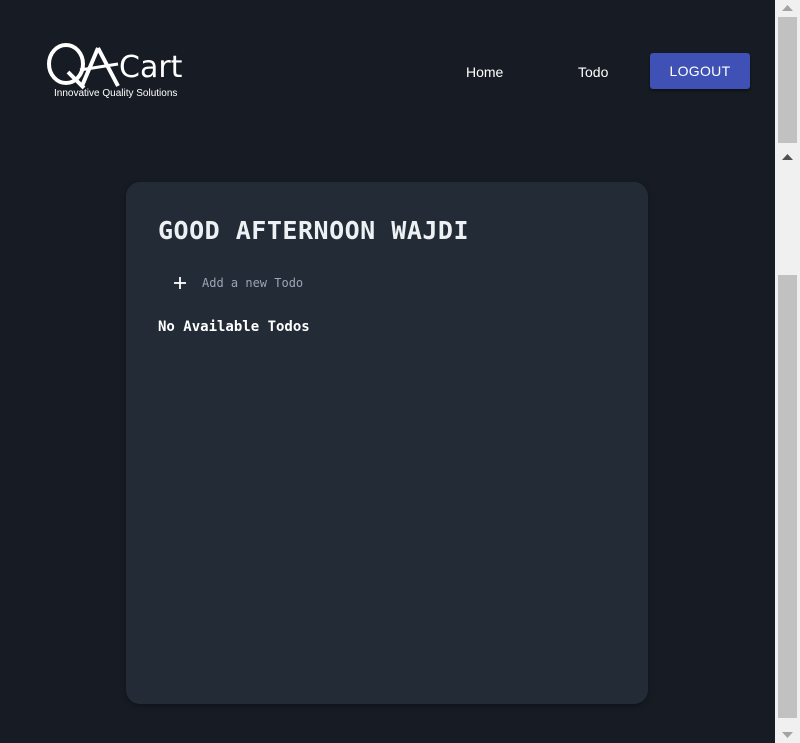 The image size is (800, 743). I want to click on scrollbar-track-lower, so click(787, 496).